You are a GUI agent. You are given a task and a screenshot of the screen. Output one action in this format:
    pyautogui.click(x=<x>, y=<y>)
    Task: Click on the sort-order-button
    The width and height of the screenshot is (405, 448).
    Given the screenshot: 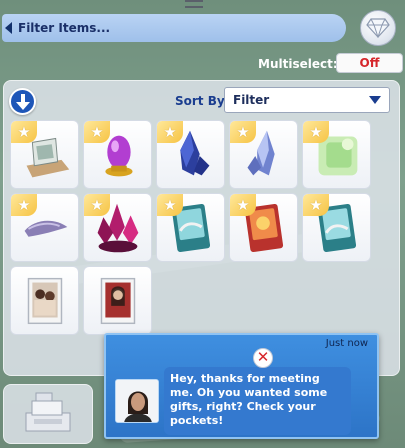 What is the action you would take?
    pyautogui.click(x=22, y=101)
    